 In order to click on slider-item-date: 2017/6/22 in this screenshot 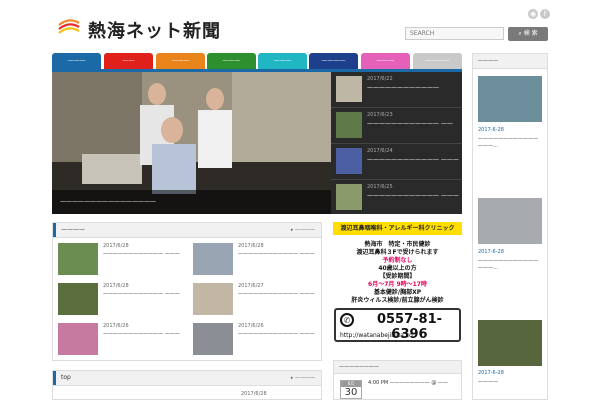, I will do `click(380, 79)`.